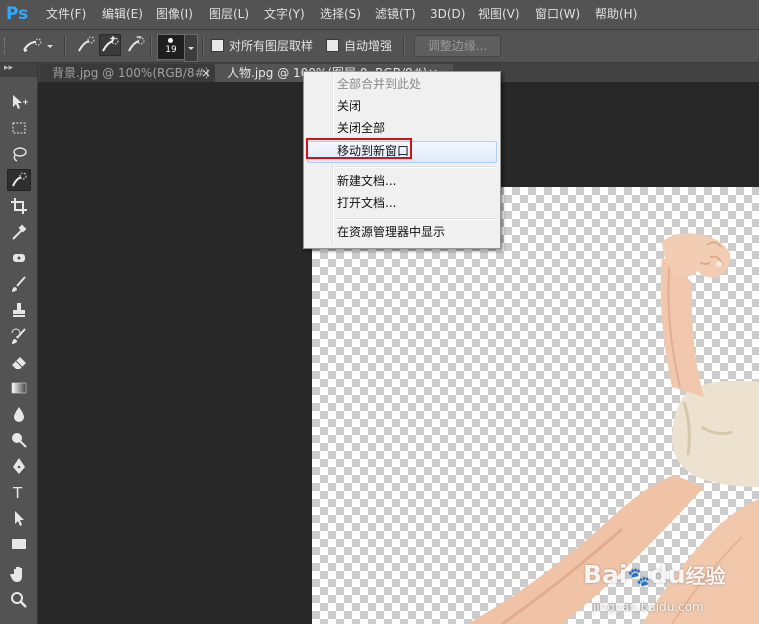 This screenshot has height=624, width=759. I want to click on auto-enhance-label: 自动增强, so click(368, 46).